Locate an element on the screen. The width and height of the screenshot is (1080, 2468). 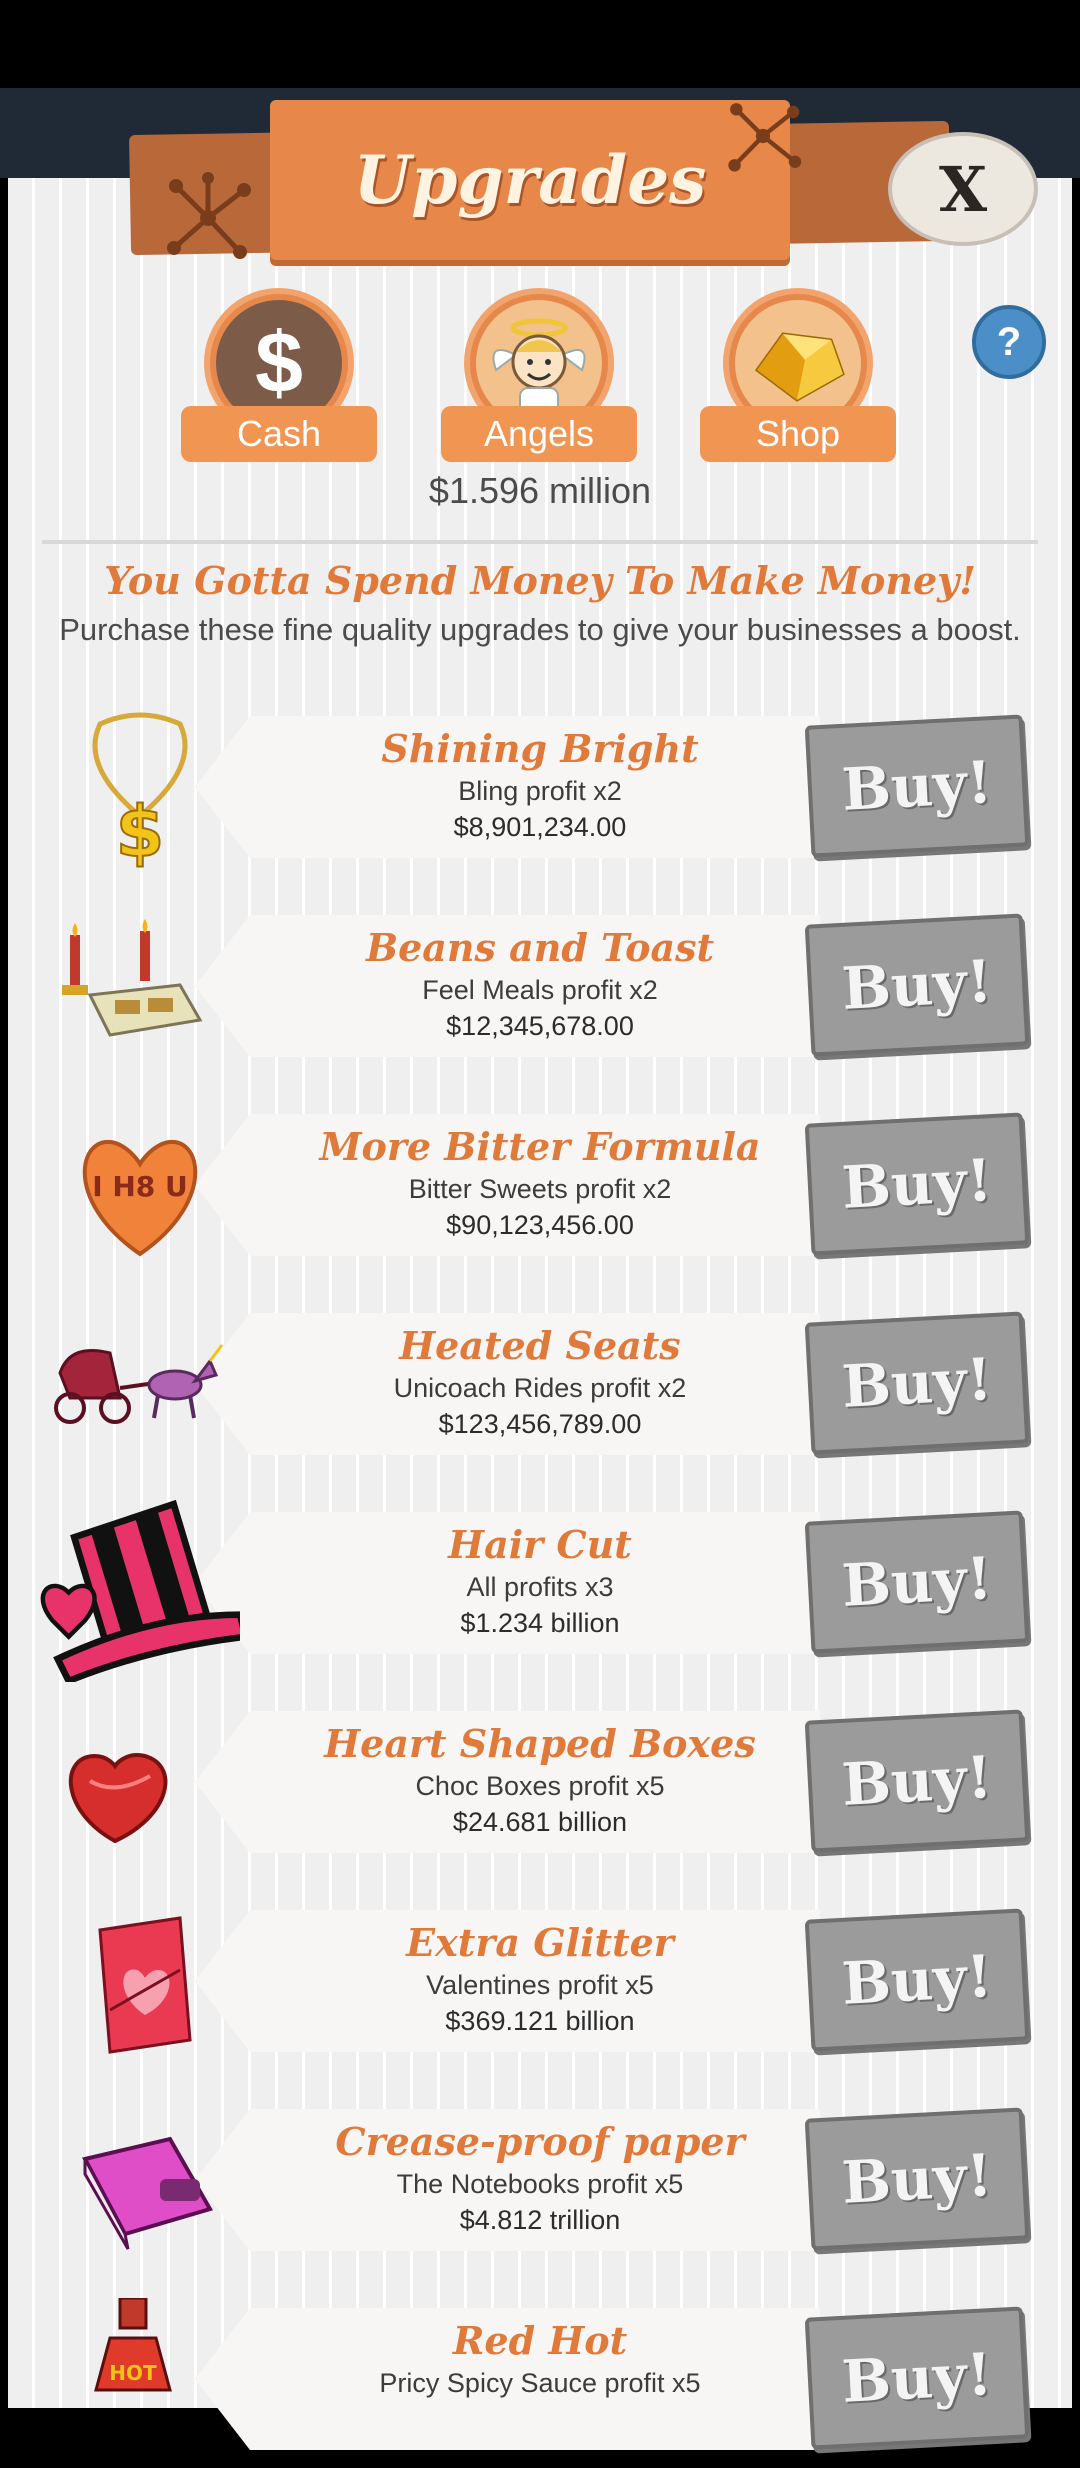
heart-box-icon is located at coordinates (118, 1798).